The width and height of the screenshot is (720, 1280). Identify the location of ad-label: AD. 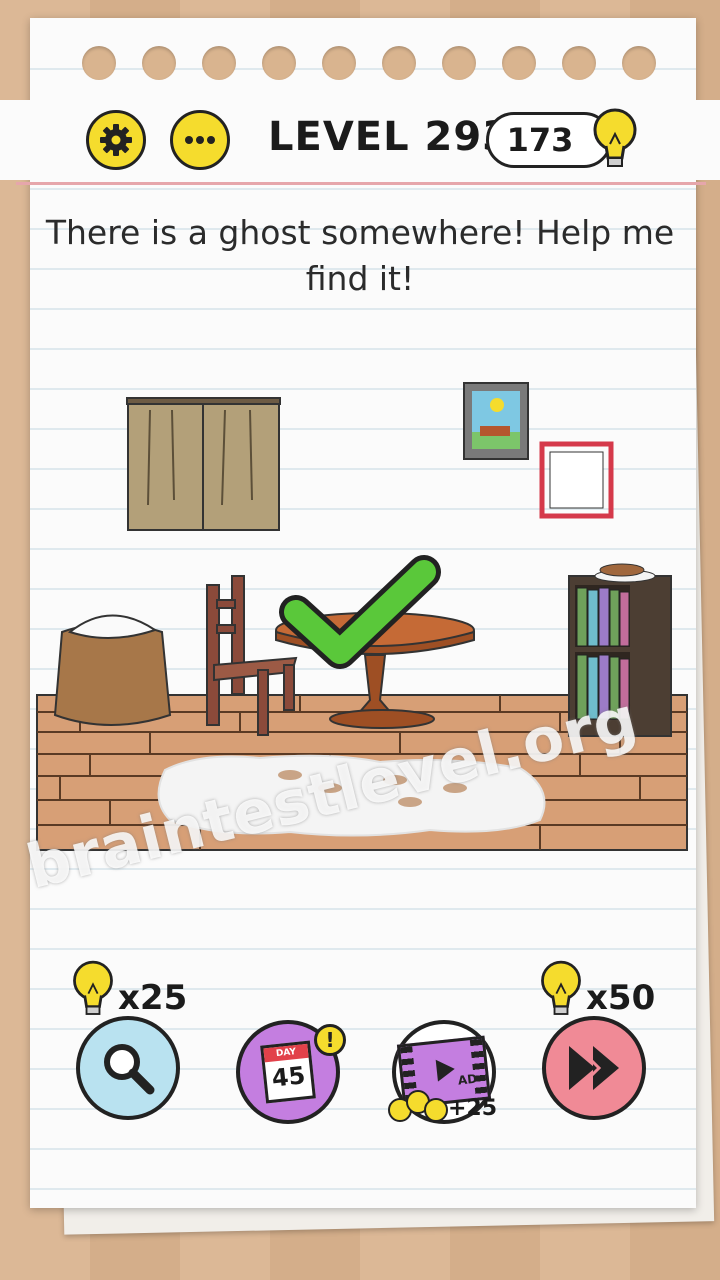
(467, 1079).